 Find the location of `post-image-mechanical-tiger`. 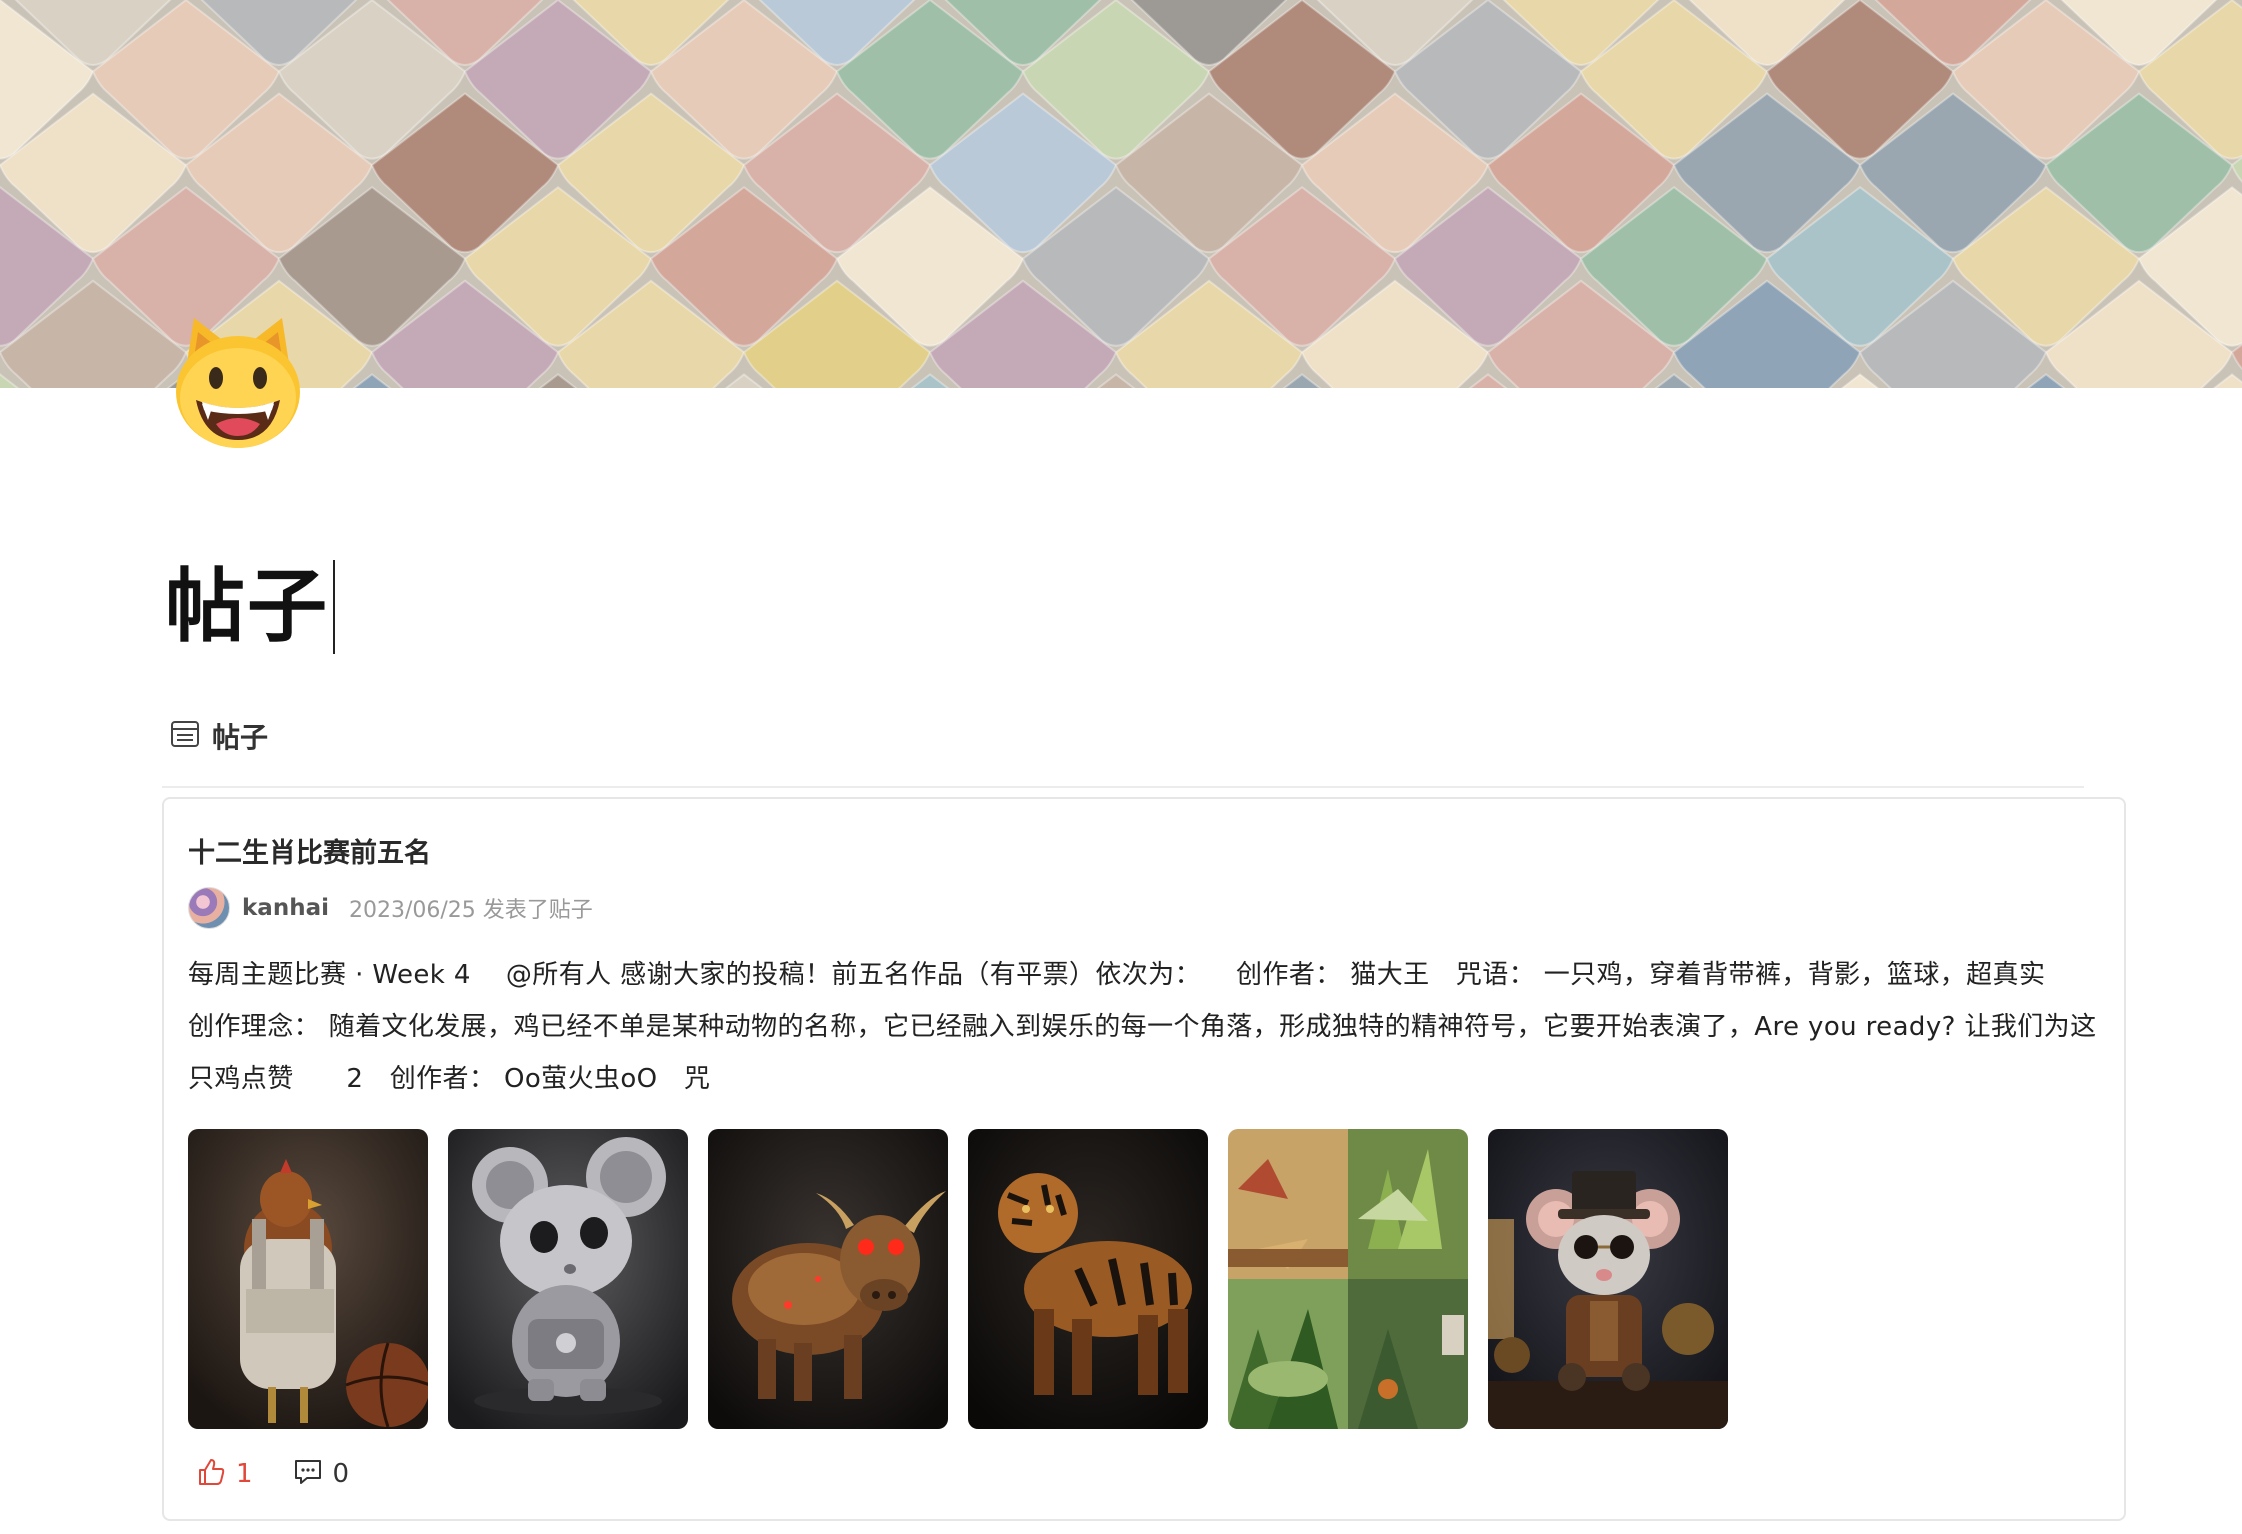

post-image-mechanical-tiger is located at coordinates (1088, 1279).